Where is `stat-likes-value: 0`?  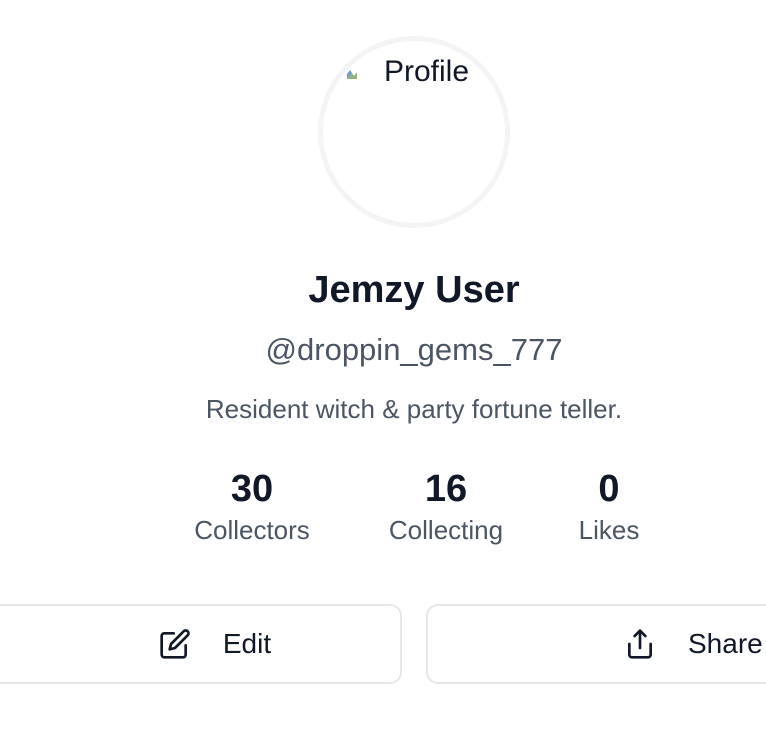
stat-likes-value: 0 is located at coordinates (609, 489).